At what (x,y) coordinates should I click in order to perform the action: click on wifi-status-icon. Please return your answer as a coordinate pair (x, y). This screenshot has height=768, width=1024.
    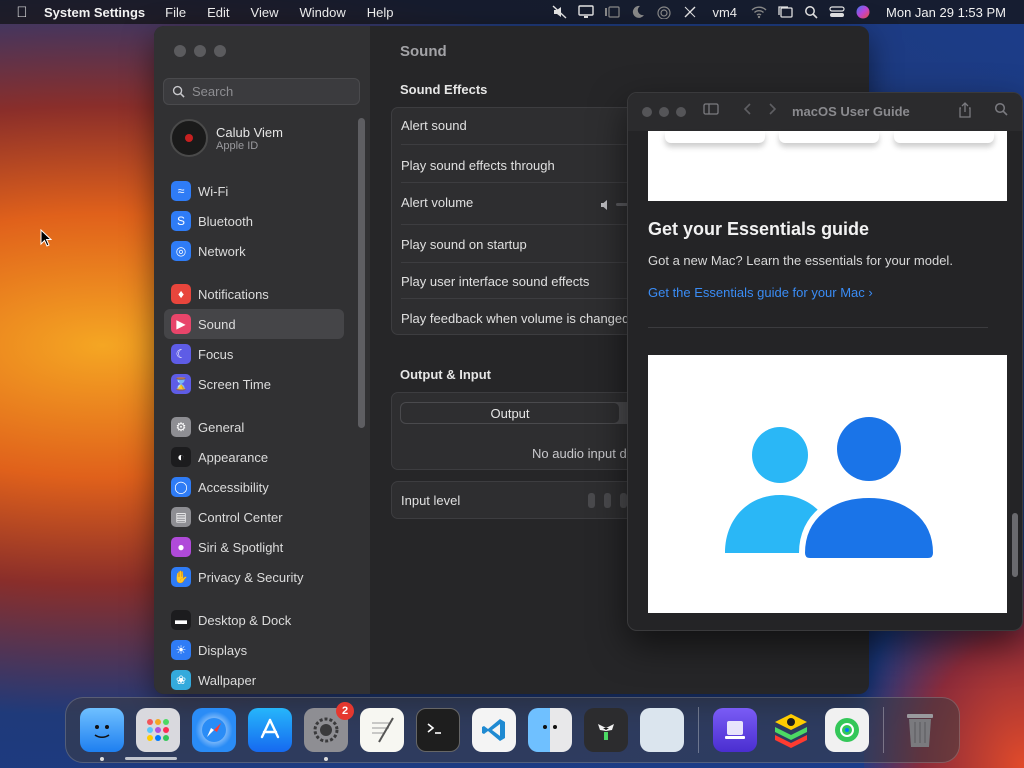
    Looking at the image, I should click on (759, 12).